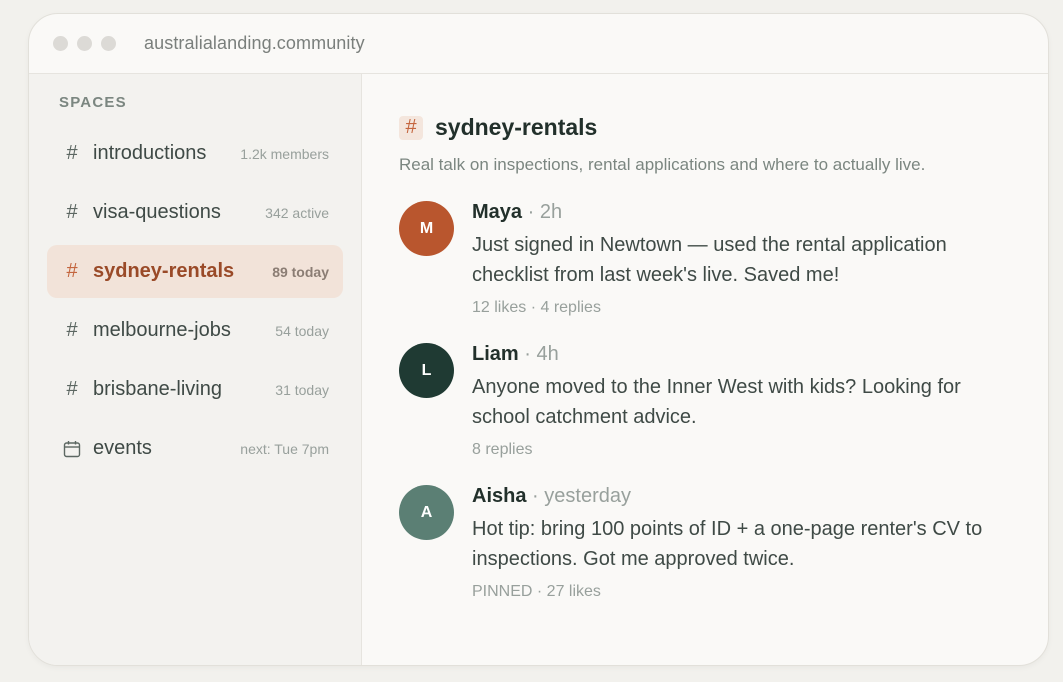 Image resolution: width=1063 pixels, height=682 pixels. What do you see at coordinates (297, 212) in the screenshot?
I see `sidebar-item-meta: 342 active` at bounding box center [297, 212].